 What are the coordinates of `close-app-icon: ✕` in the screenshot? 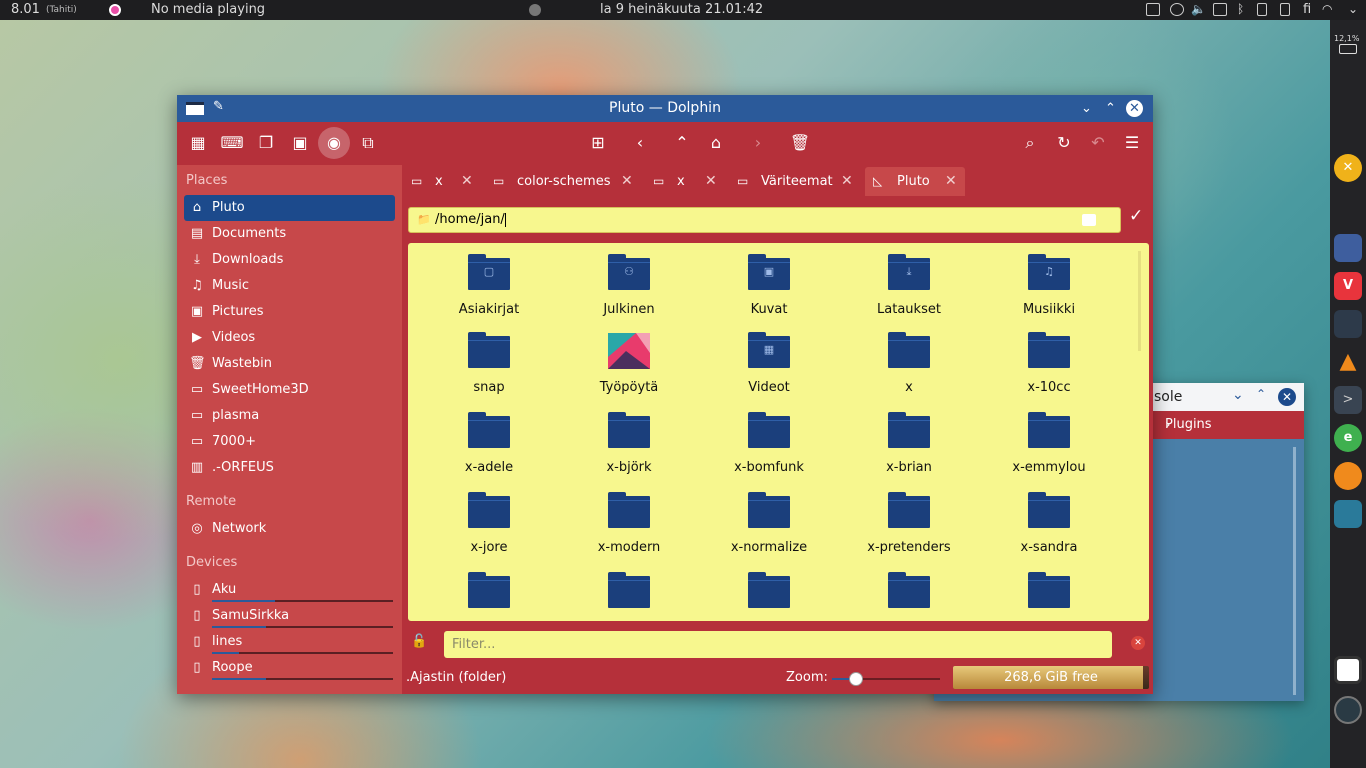 It's located at (1348, 168).